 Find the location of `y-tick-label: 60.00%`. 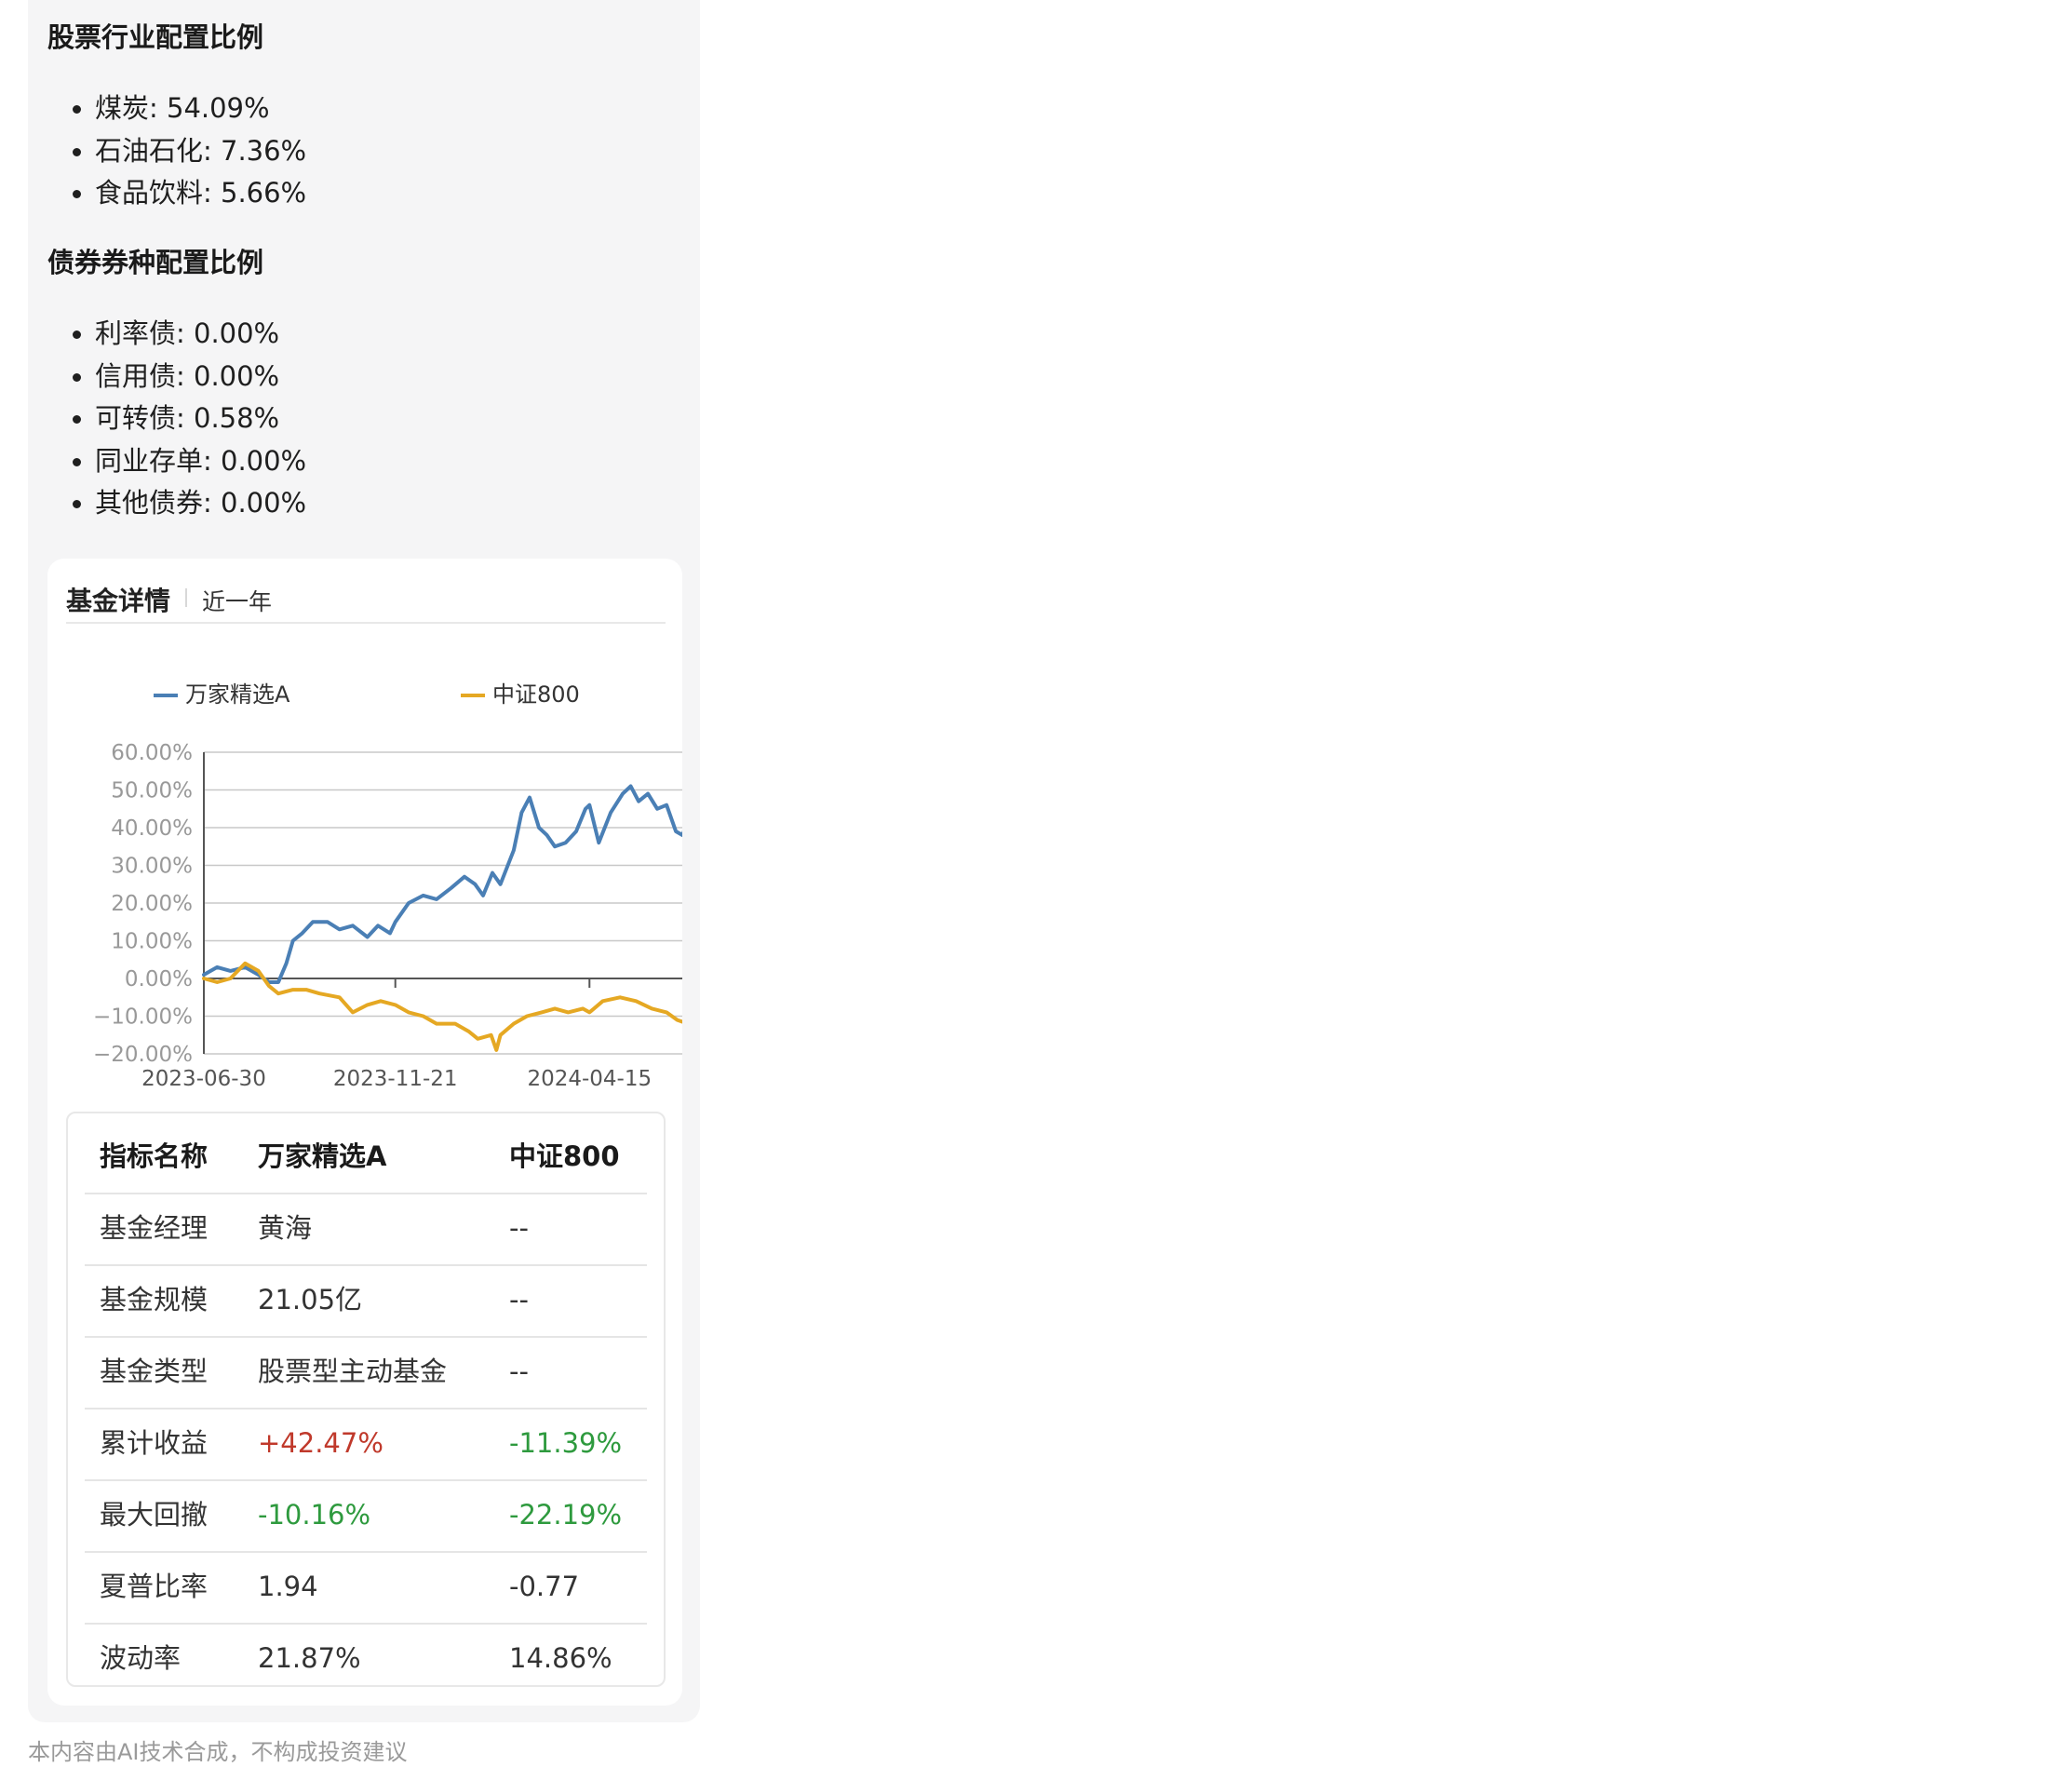

y-tick-label: 60.00% is located at coordinates (152, 753).